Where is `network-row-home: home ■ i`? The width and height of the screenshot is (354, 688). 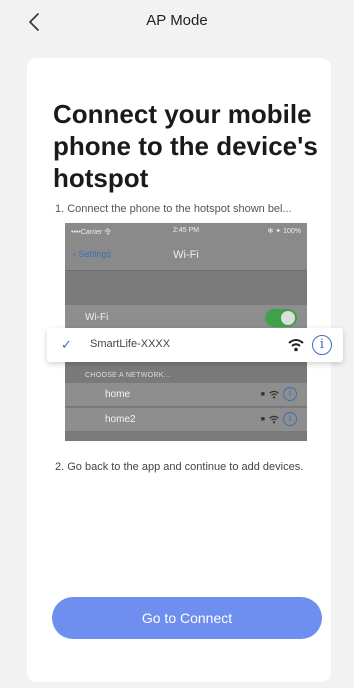 network-row-home: home ■ i is located at coordinates (186, 395).